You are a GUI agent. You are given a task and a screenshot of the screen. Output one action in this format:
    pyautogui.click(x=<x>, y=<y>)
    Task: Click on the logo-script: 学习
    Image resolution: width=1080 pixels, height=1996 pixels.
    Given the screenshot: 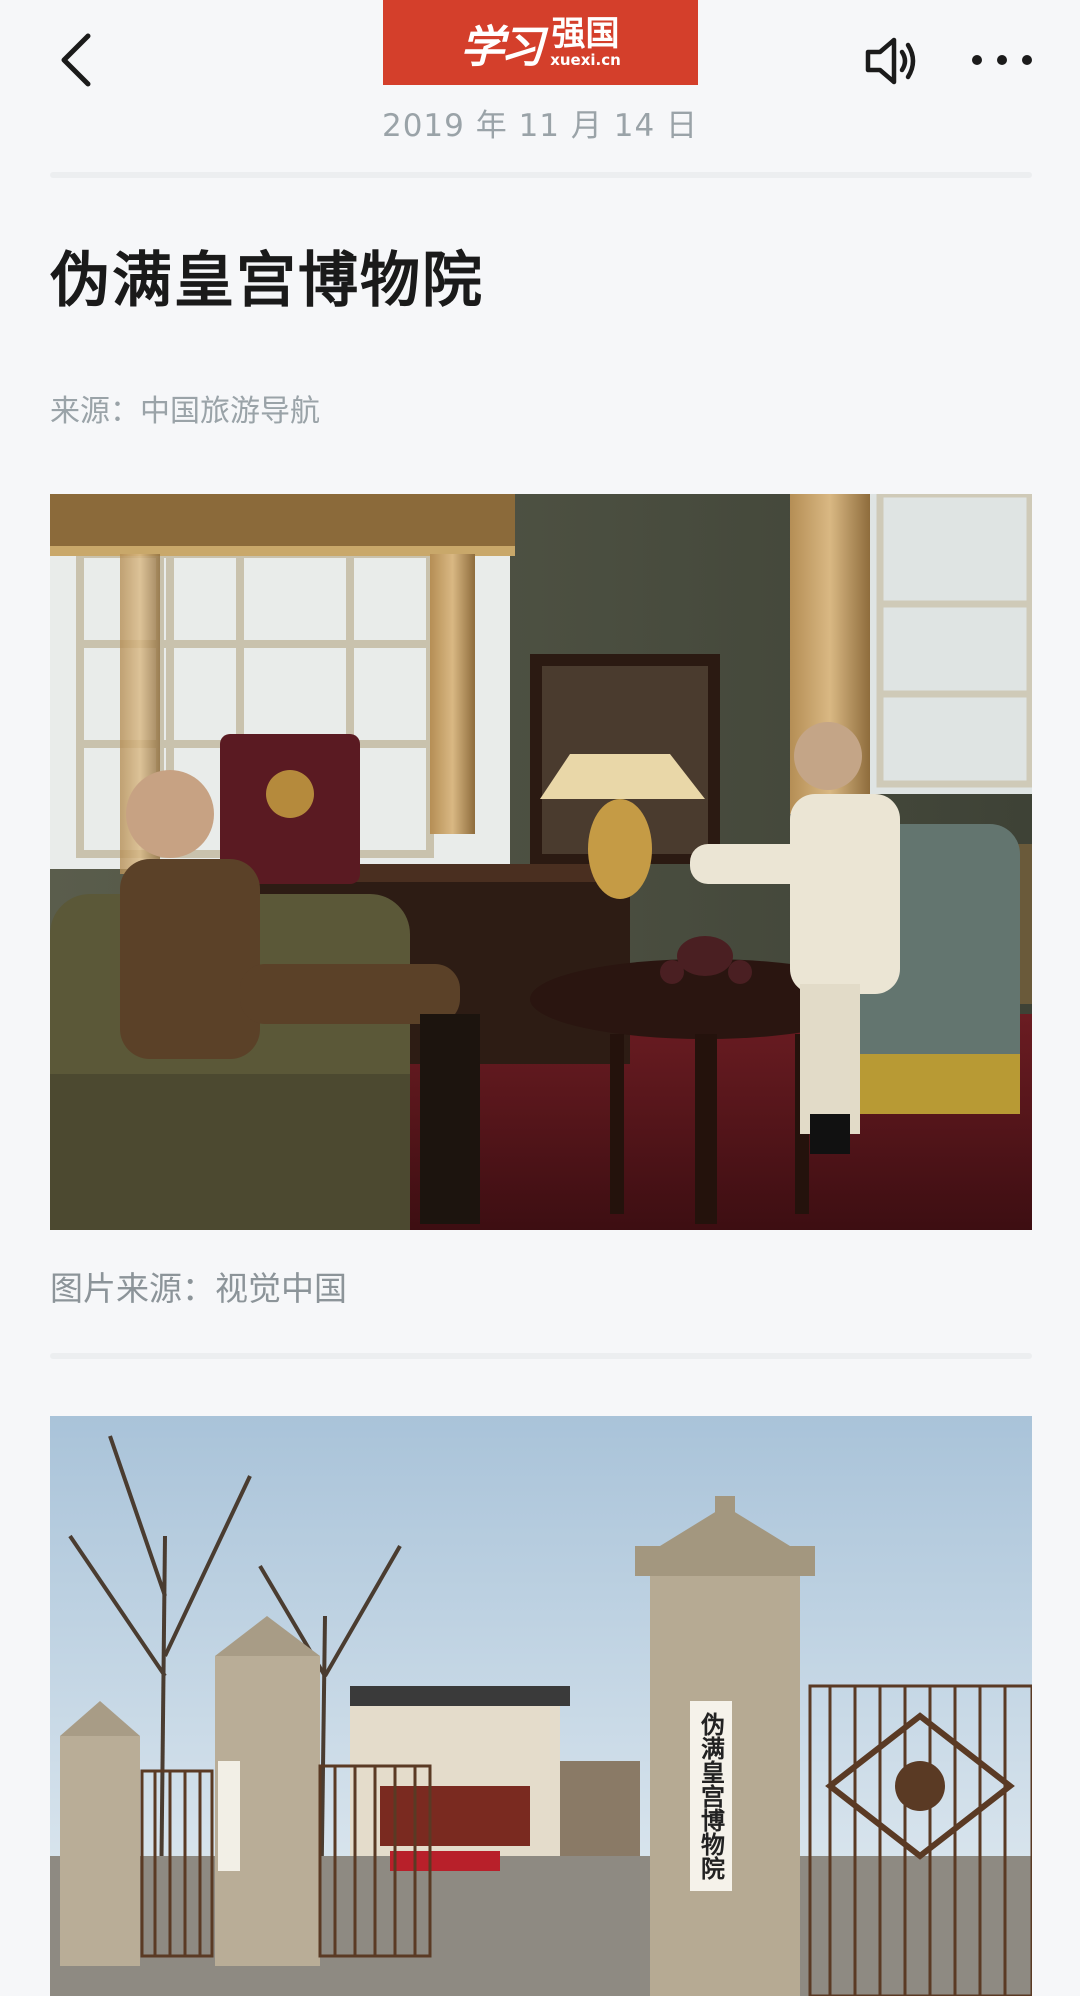 What is the action you would take?
    pyautogui.click(x=502, y=47)
    